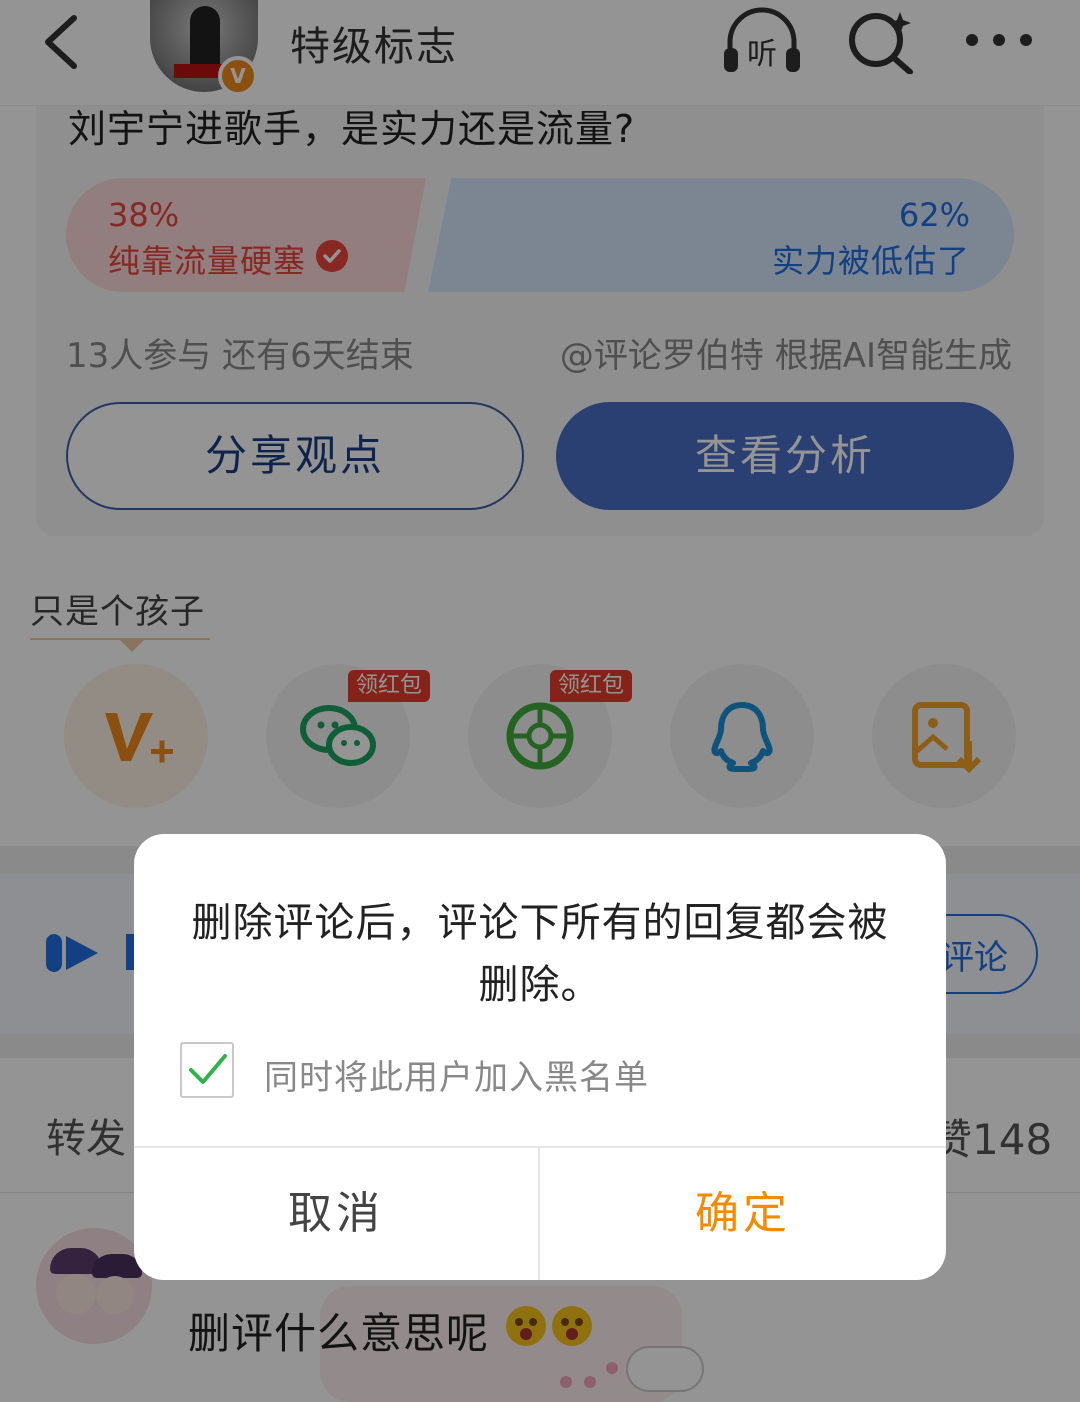 This screenshot has height=1402, width=1080. What do you see at coordinates (743, 1214) in the screenshot?
I see `confirm-button: 确定` at bounding box center [743, 1214].